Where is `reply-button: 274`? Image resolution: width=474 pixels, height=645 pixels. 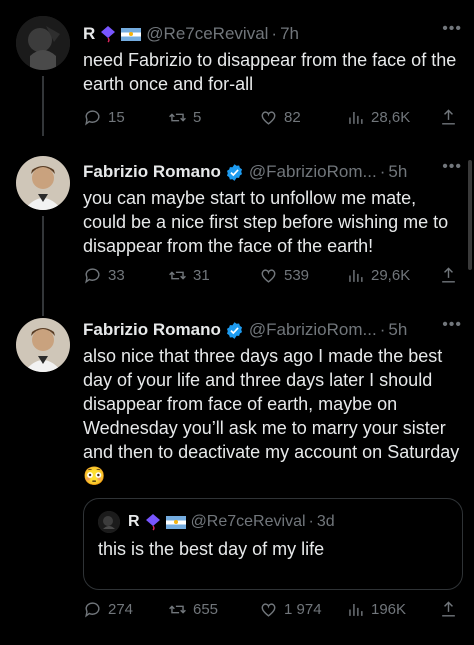
reply-button: 274 is located at coordinates (108, 609).